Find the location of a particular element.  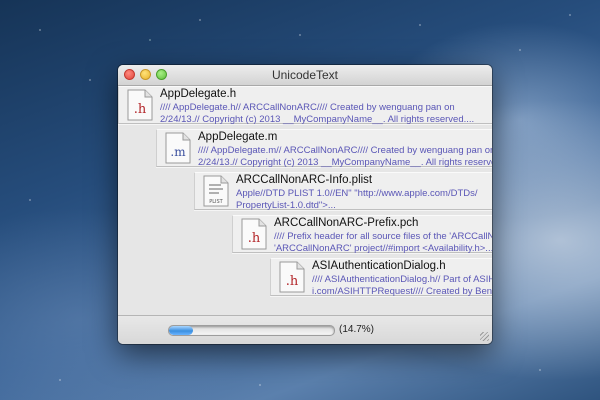

file-name: AppDelegate.m is located at coordinates (238, 137).